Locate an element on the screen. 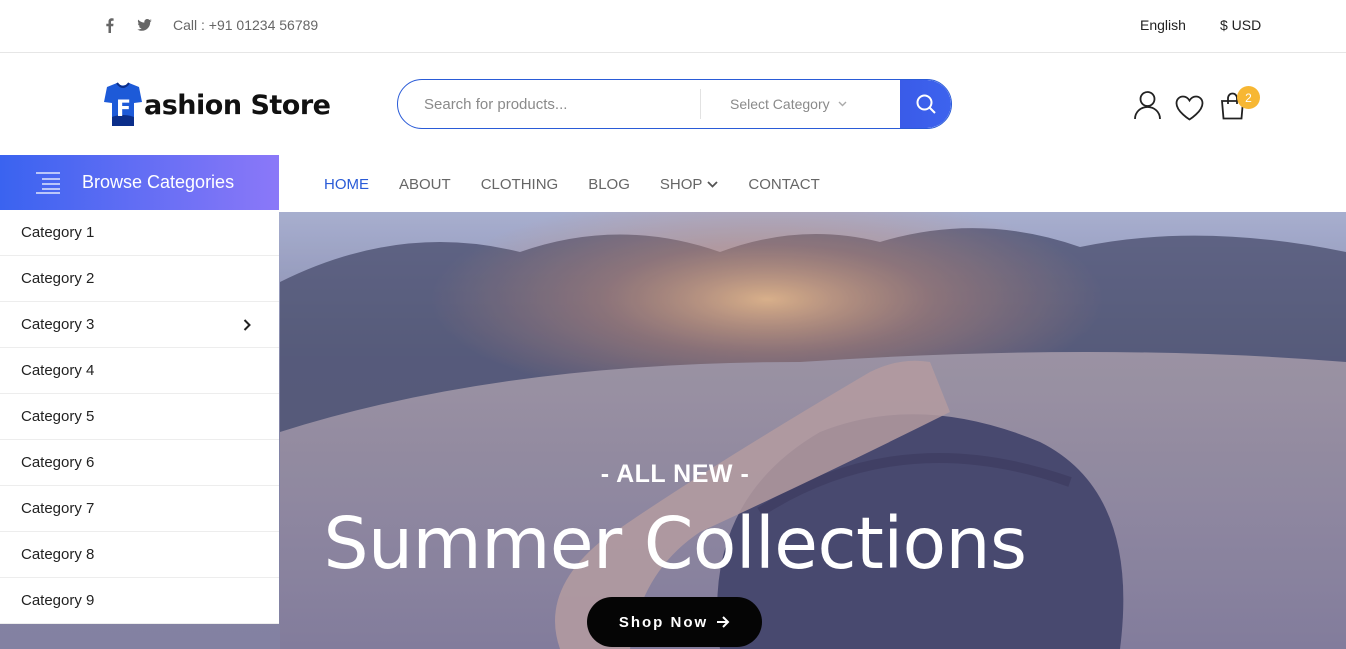 The image size is (1346, 649). category-item: Category 3 is located at coordinates (139, 325).